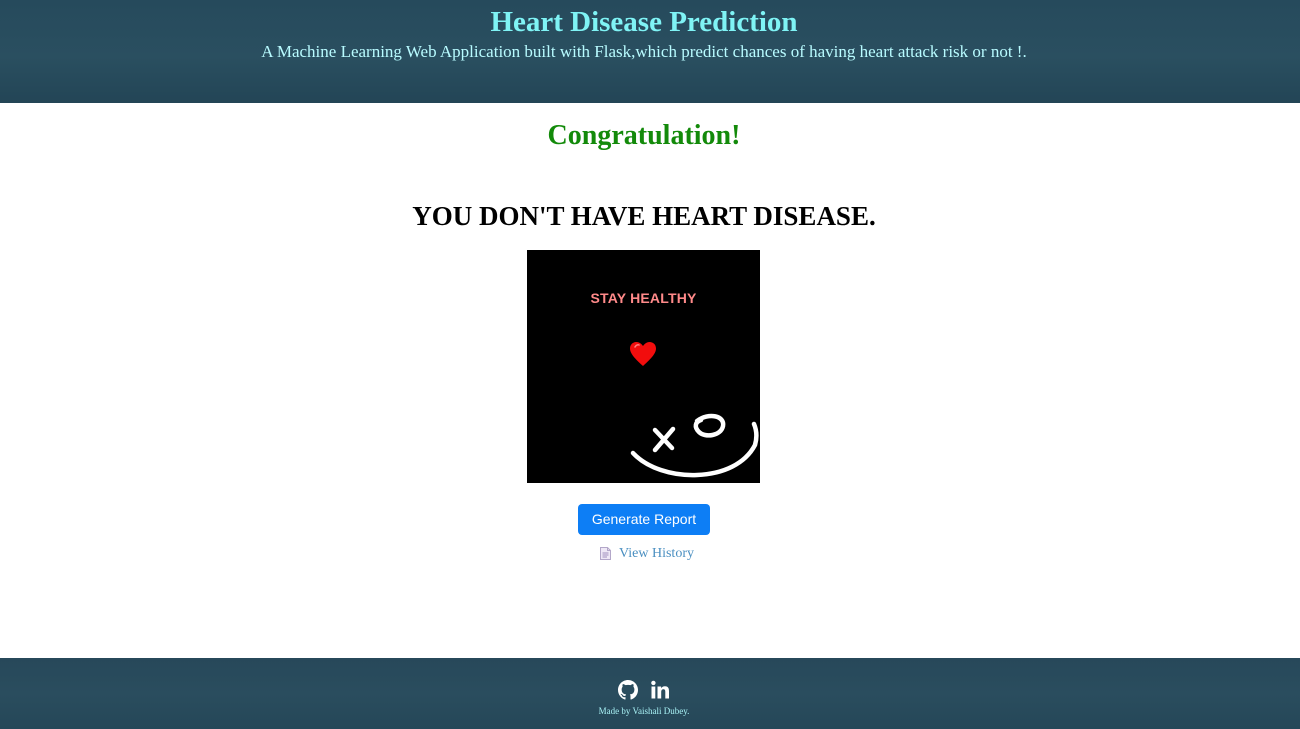 This screenshot has width=1300, height=729. I want to click on linkedin-icon, so click(660, 690).